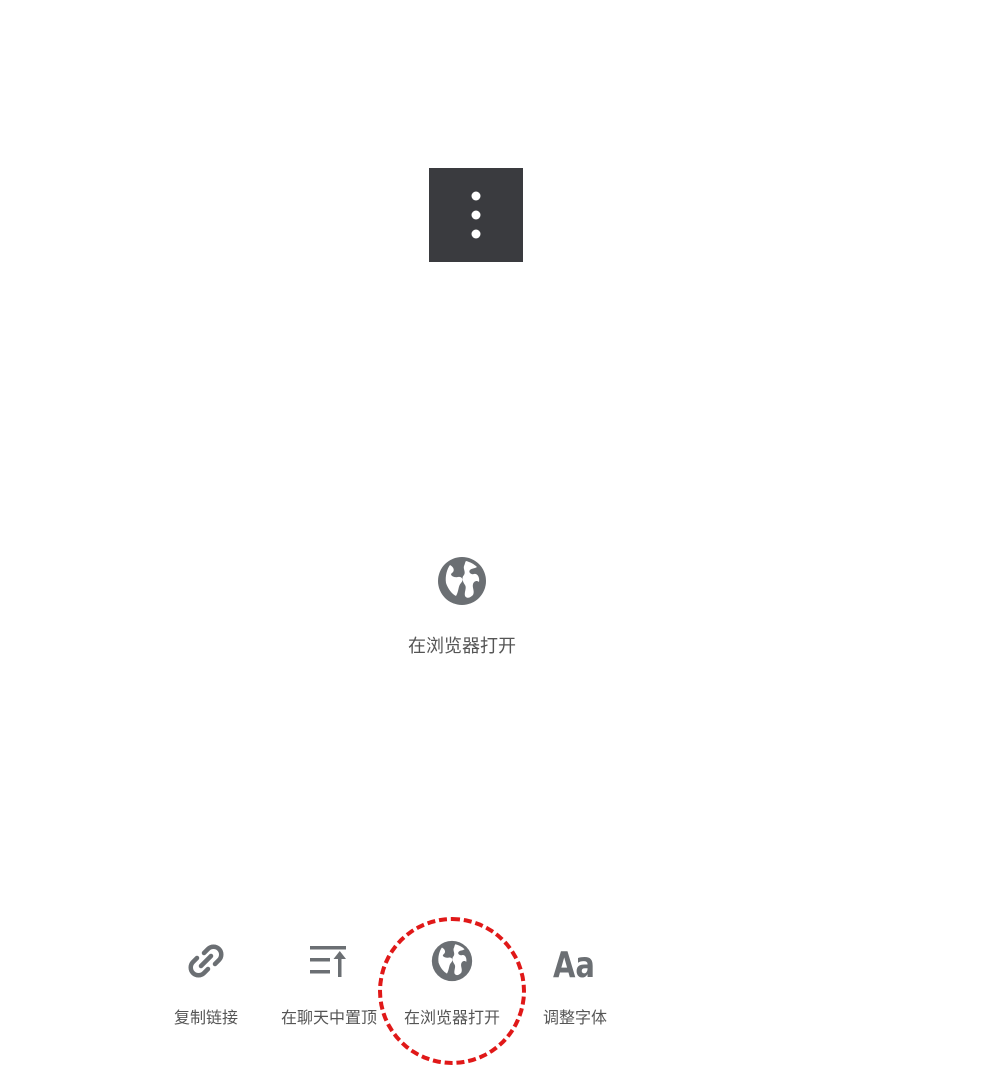 This screenshot has height=1083, width=984. Describe the element at coordinates (206, 983) in the screenshot. I see `copy-link-button: 复制链接` at that location.